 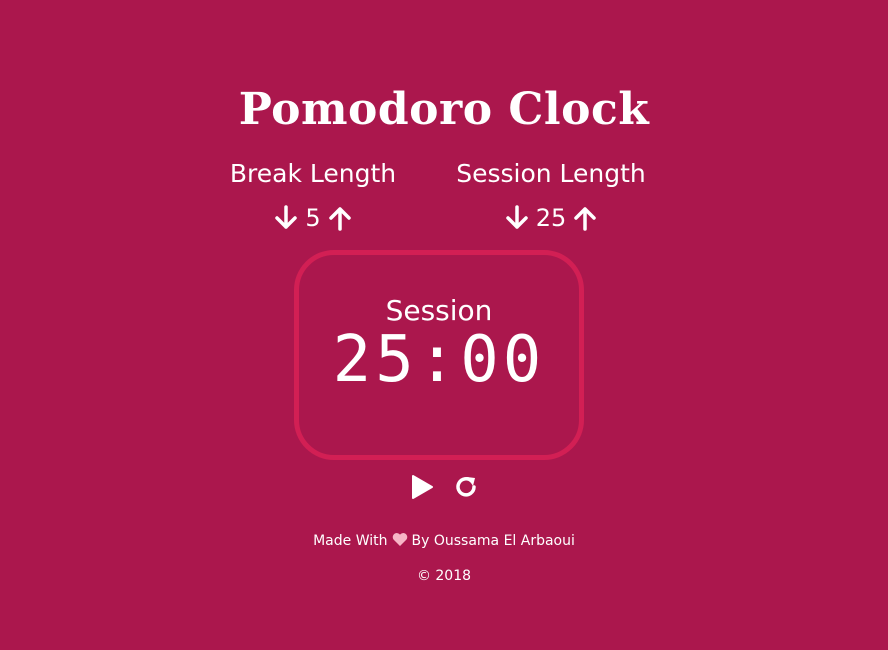 I want to click on break-length-label: Break Length, so click(x=313, y=173).